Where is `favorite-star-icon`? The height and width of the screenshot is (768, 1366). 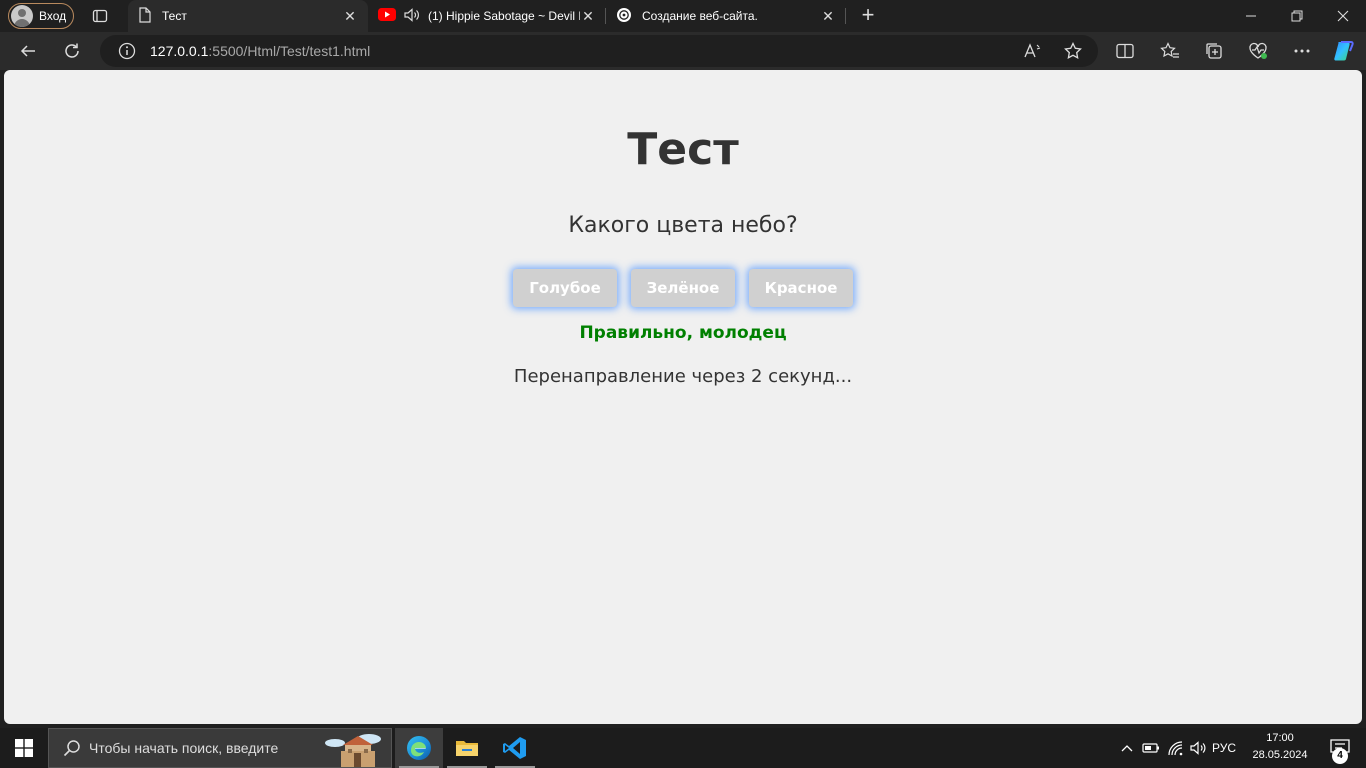 favorite-star-icon is located at coordinates (1073, 51).